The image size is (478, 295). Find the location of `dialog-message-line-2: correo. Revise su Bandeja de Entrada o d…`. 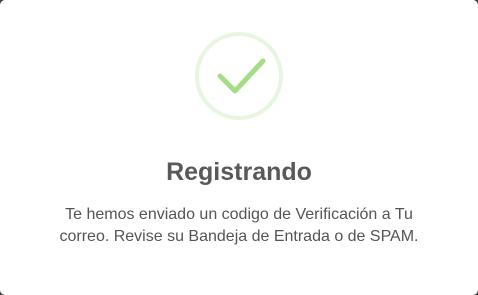

dialog-message-line-2: correo. Revise su Bandeja de Entrada o d… is located at coordinates (239, 236).